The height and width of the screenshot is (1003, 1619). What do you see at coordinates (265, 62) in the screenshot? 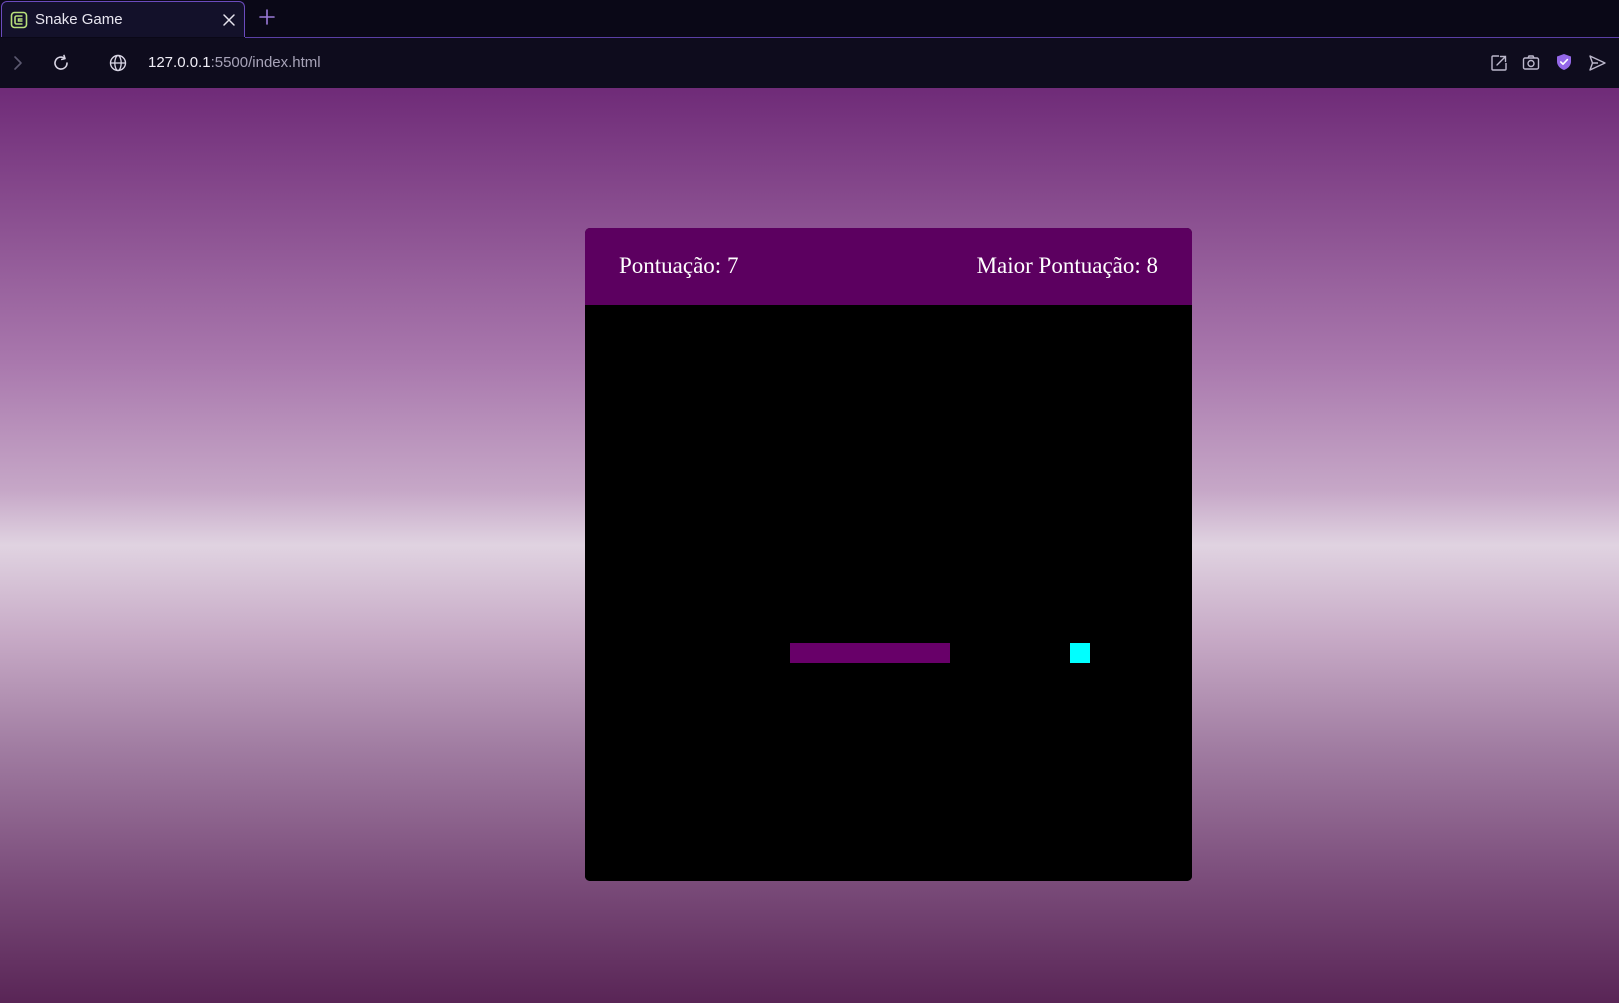
I see `url-path: :5500/index.html` at bounding box center [265, 62].